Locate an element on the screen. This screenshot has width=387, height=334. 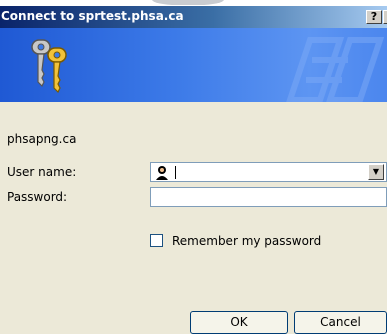
text-caret is located at coordinates (175, 172).